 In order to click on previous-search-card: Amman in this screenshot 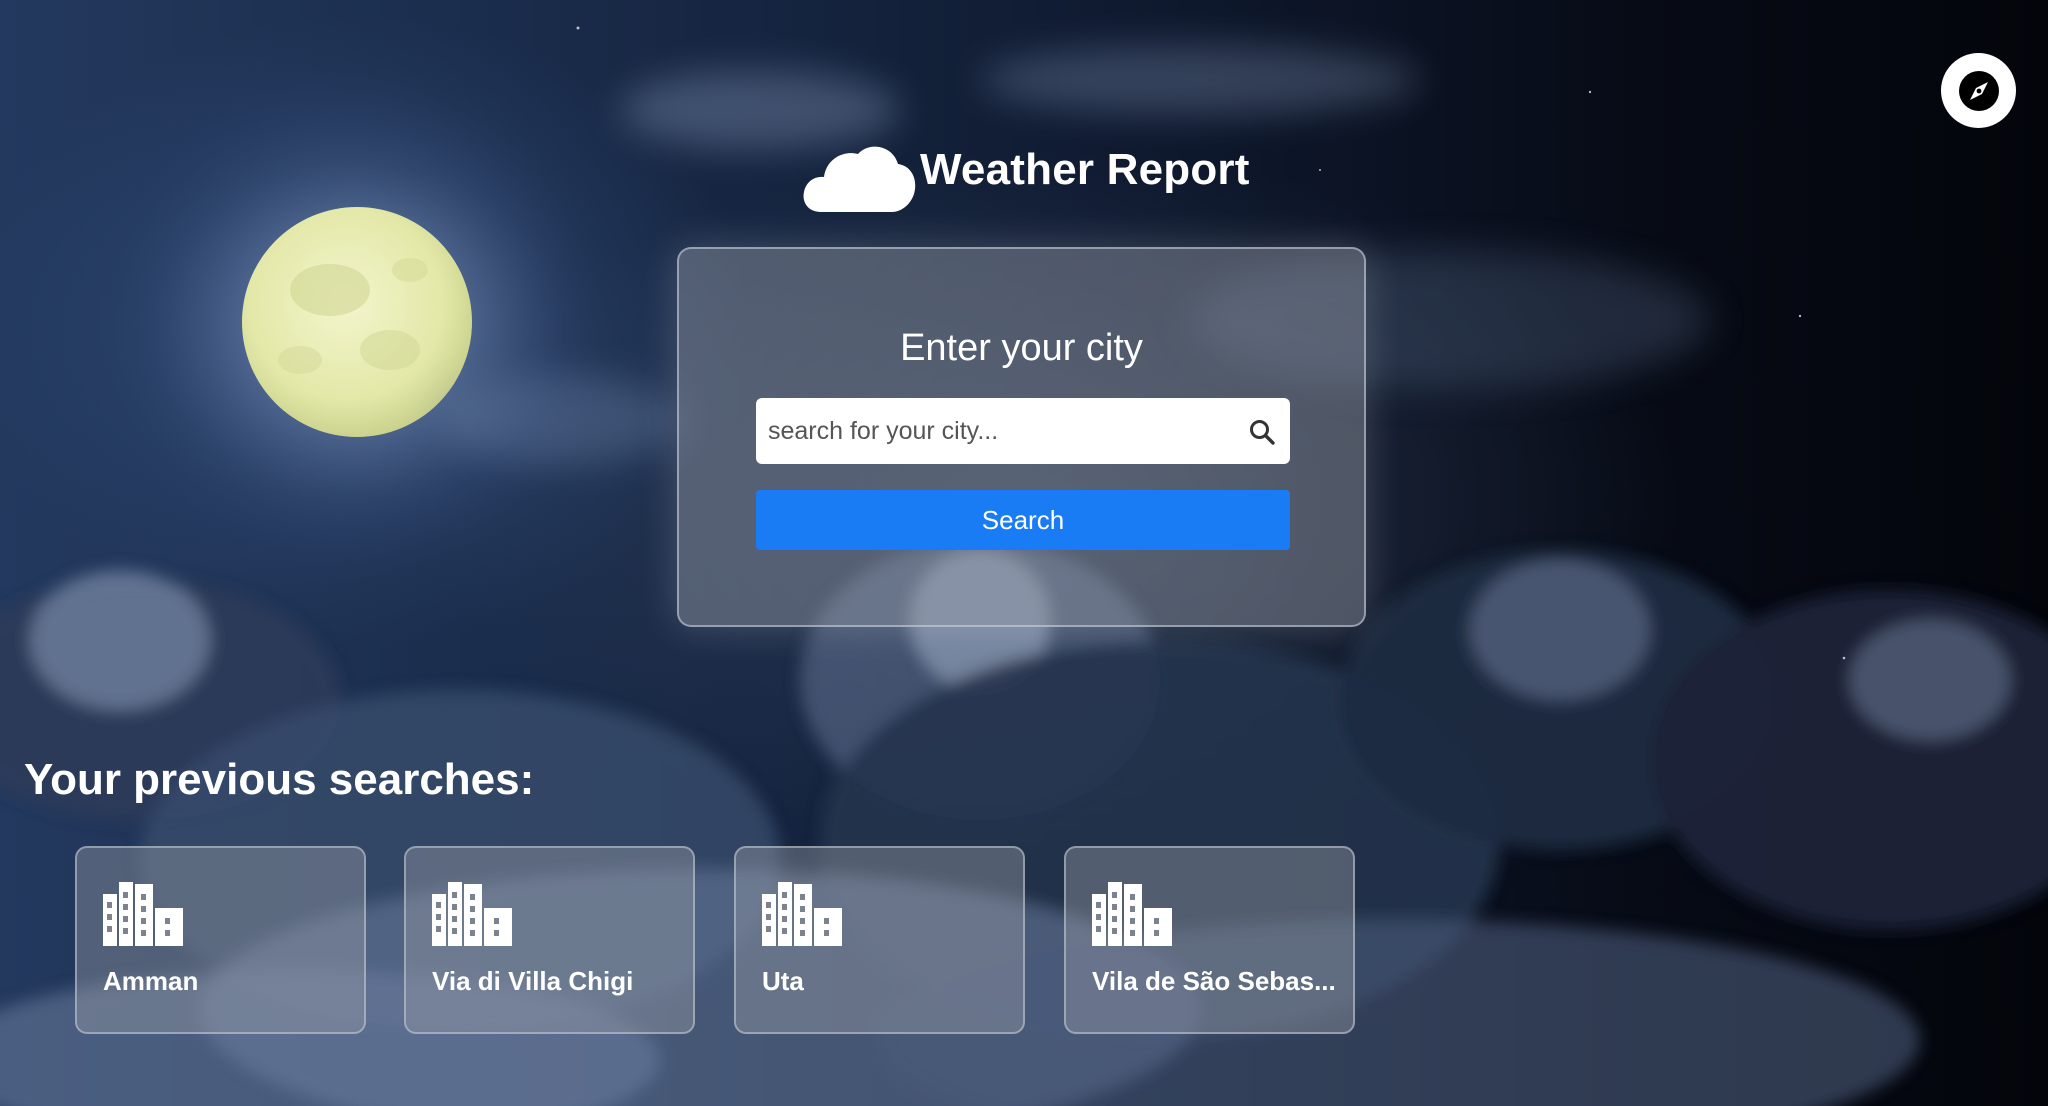, I will do `click(220, 940)`.